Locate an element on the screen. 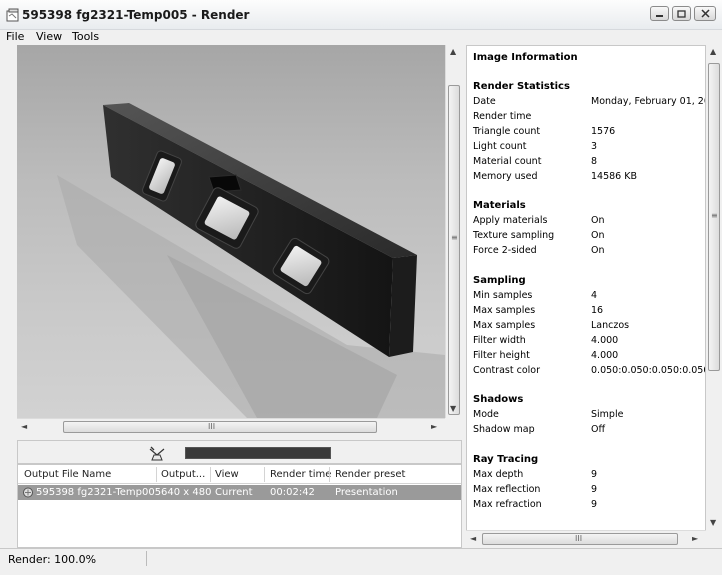 The width and height of the screenshot is (722, 575). viewport-hscroll-thumb: III is located at coordinates (220, 427).